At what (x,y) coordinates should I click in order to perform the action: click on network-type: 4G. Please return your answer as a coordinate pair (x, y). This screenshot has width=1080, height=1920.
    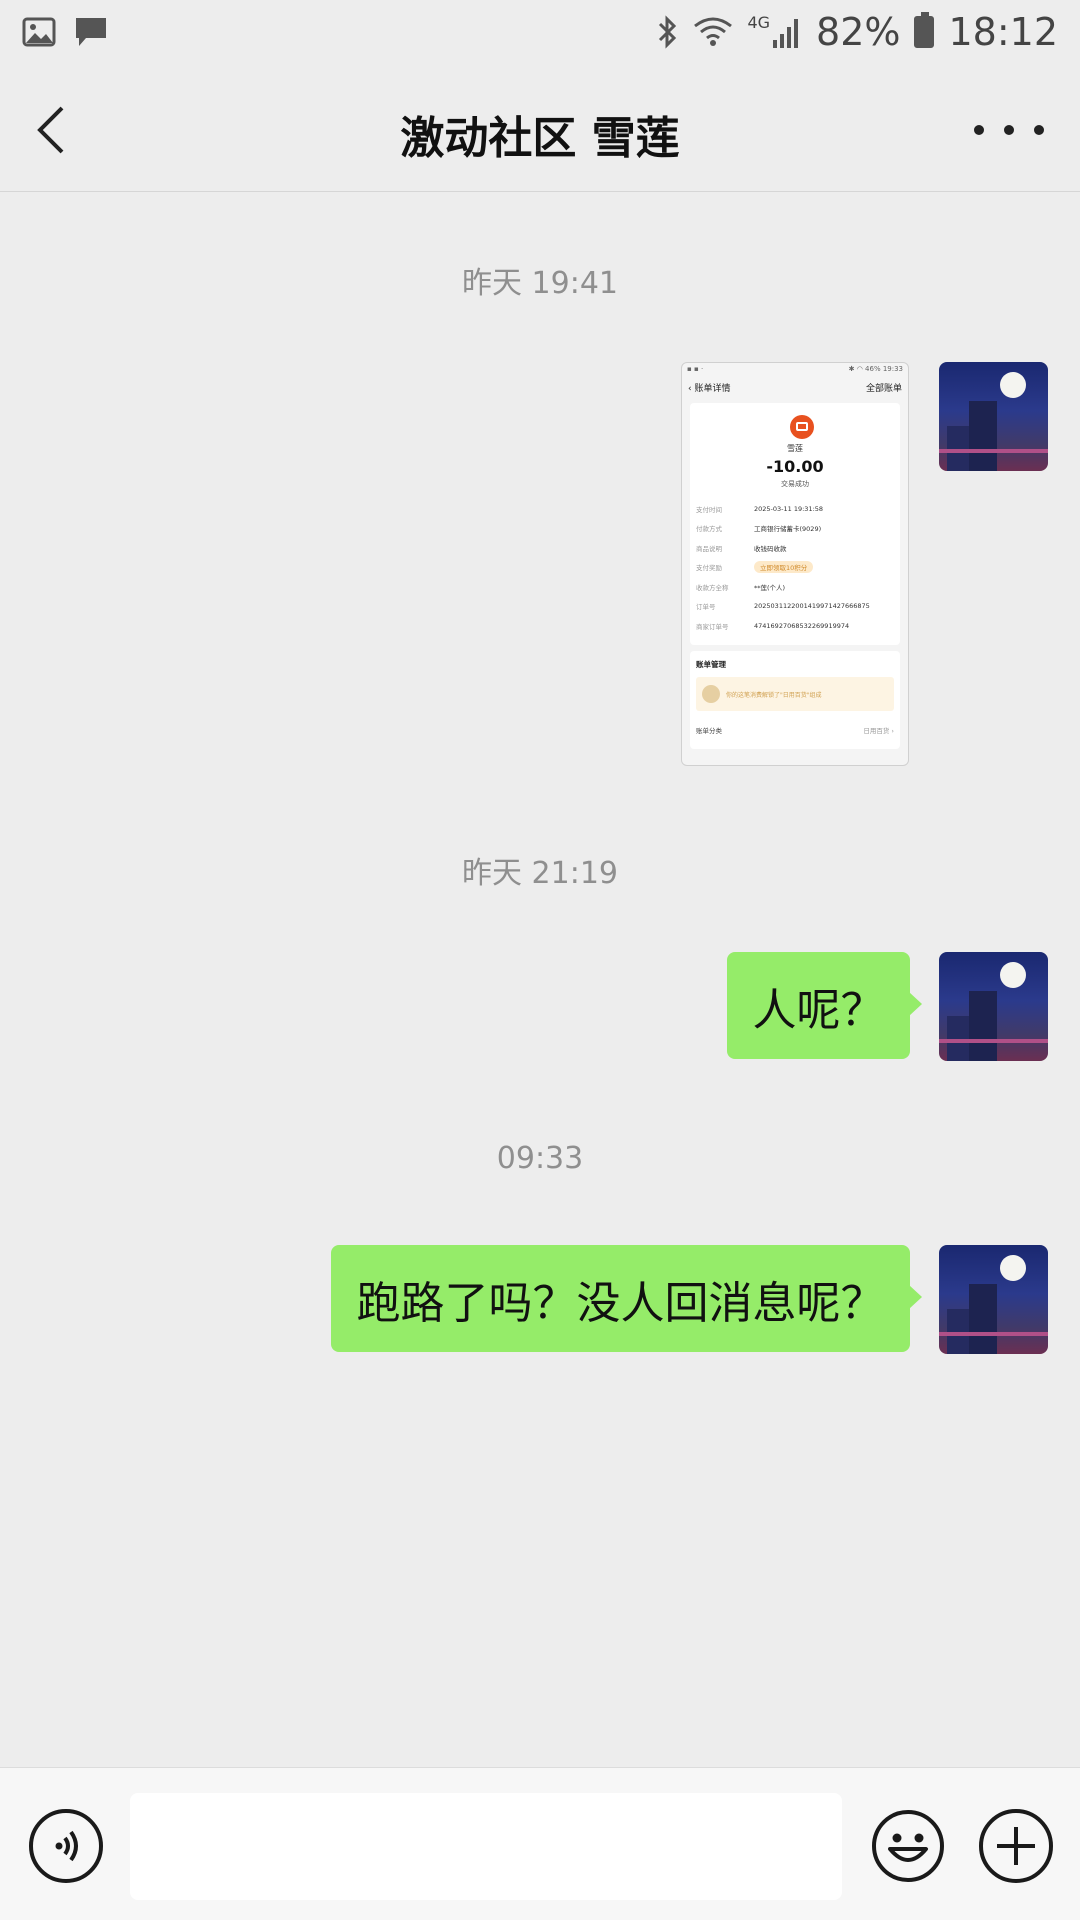
    Looking at the image, I should click on (759, 22).